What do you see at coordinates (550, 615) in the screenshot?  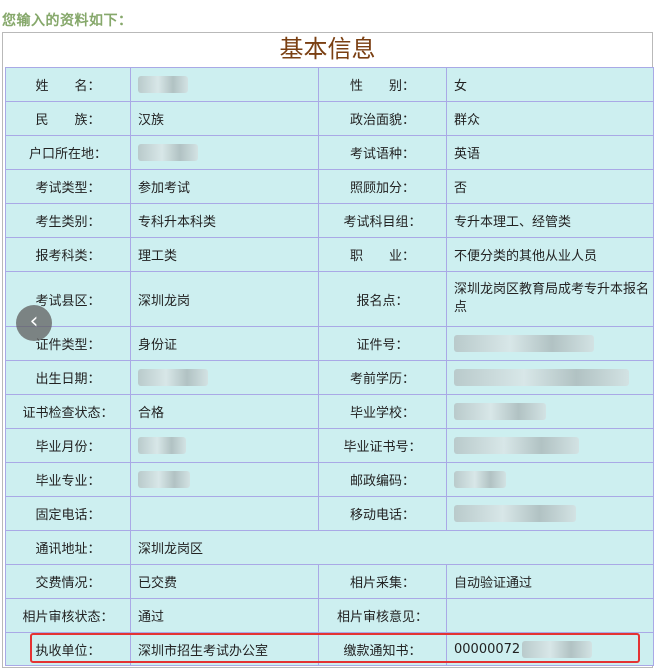 I see `value-photo-review-comment` at bounding box center [550, 615].